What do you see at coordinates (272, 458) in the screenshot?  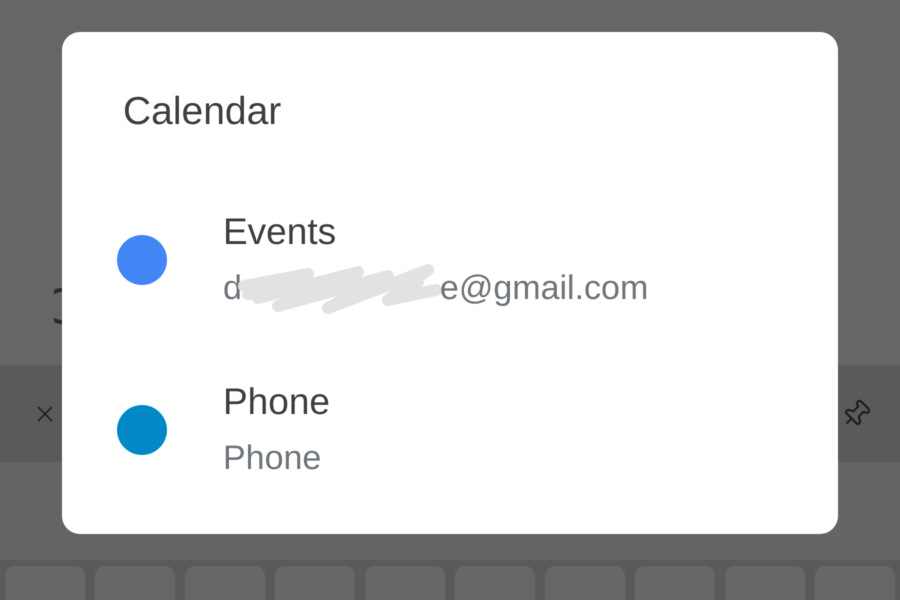 I see `account-text: Phone` at bounding box center [272, 458].